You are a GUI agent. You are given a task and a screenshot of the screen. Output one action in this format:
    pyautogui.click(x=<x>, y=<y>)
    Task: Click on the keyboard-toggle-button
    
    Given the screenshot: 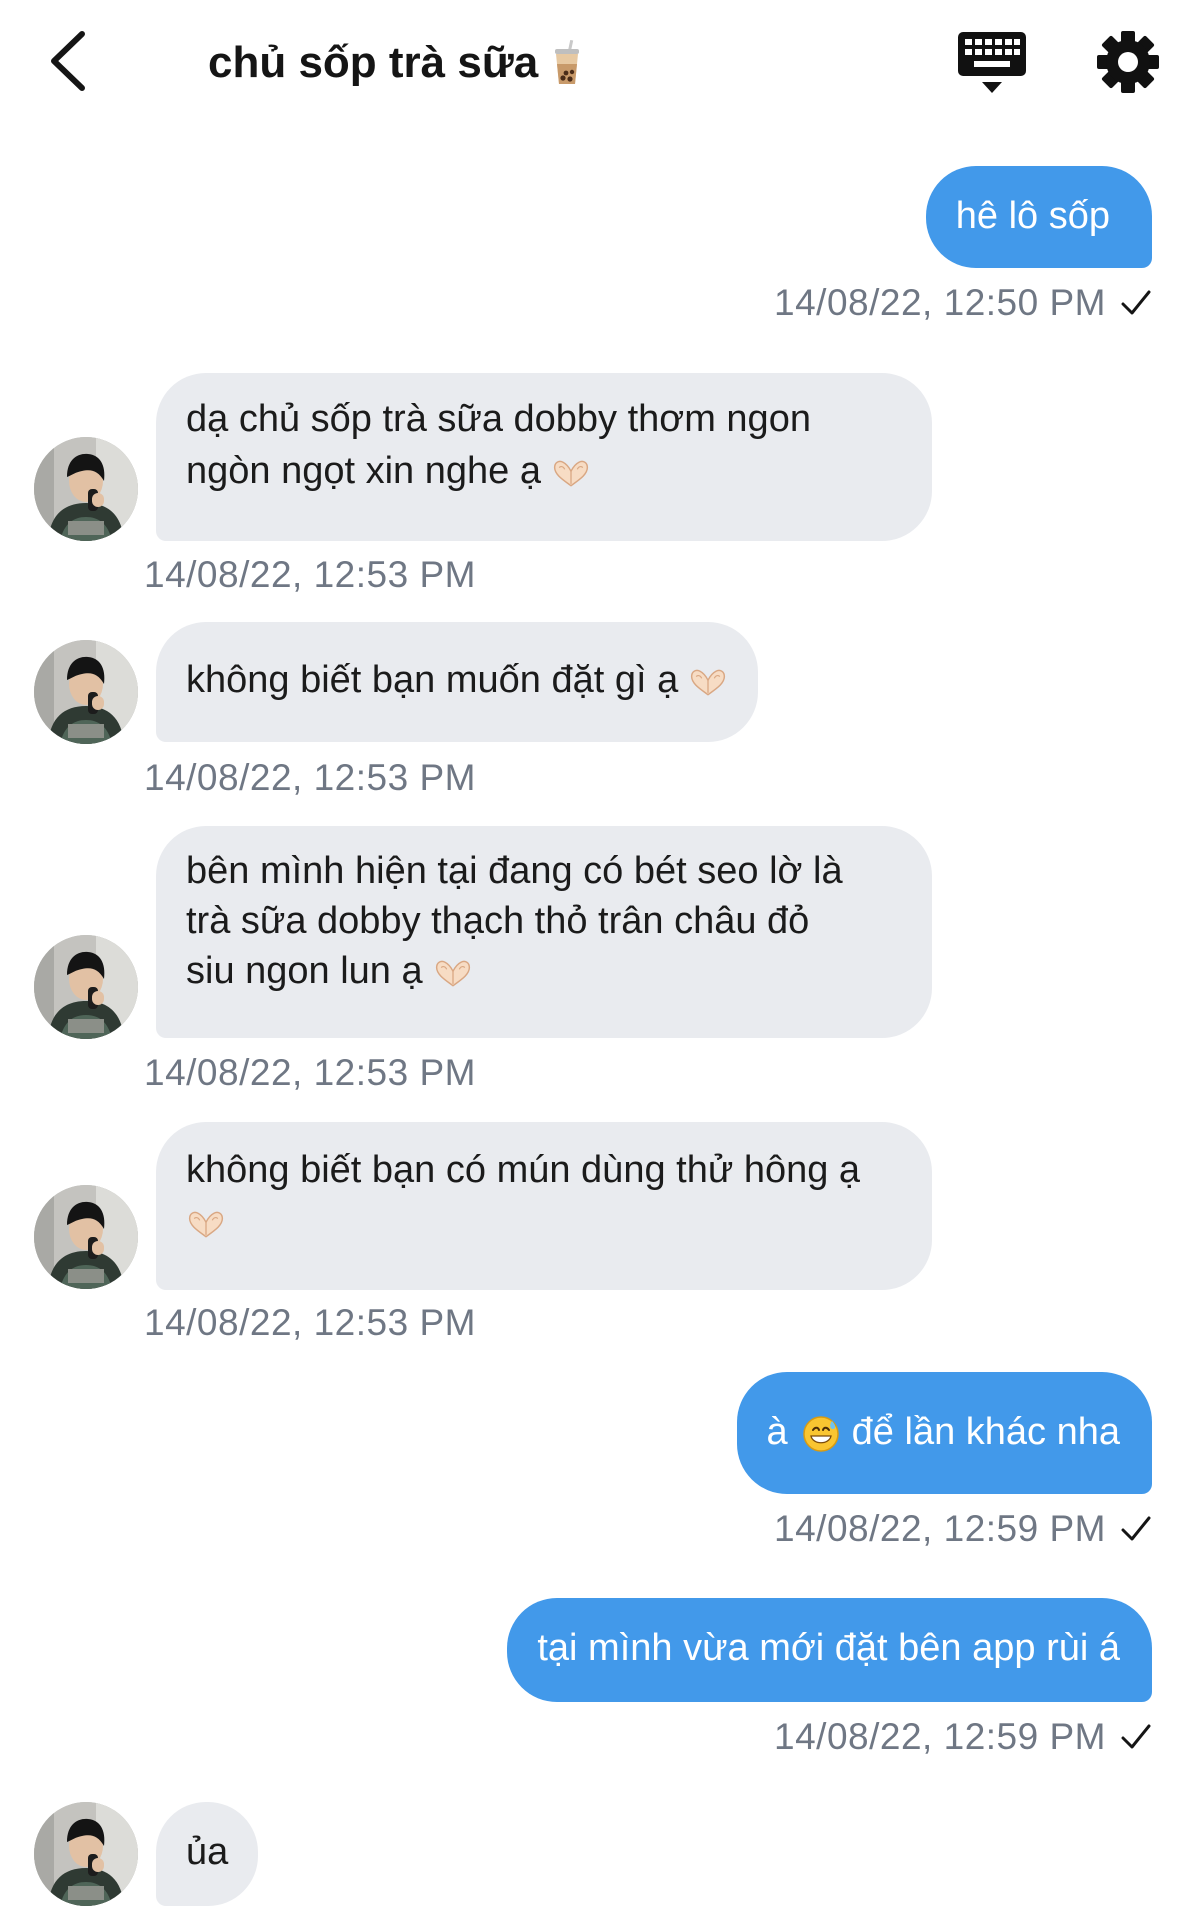 What is the action you would take?
    pyautogui.click(x=992, y=63)
    